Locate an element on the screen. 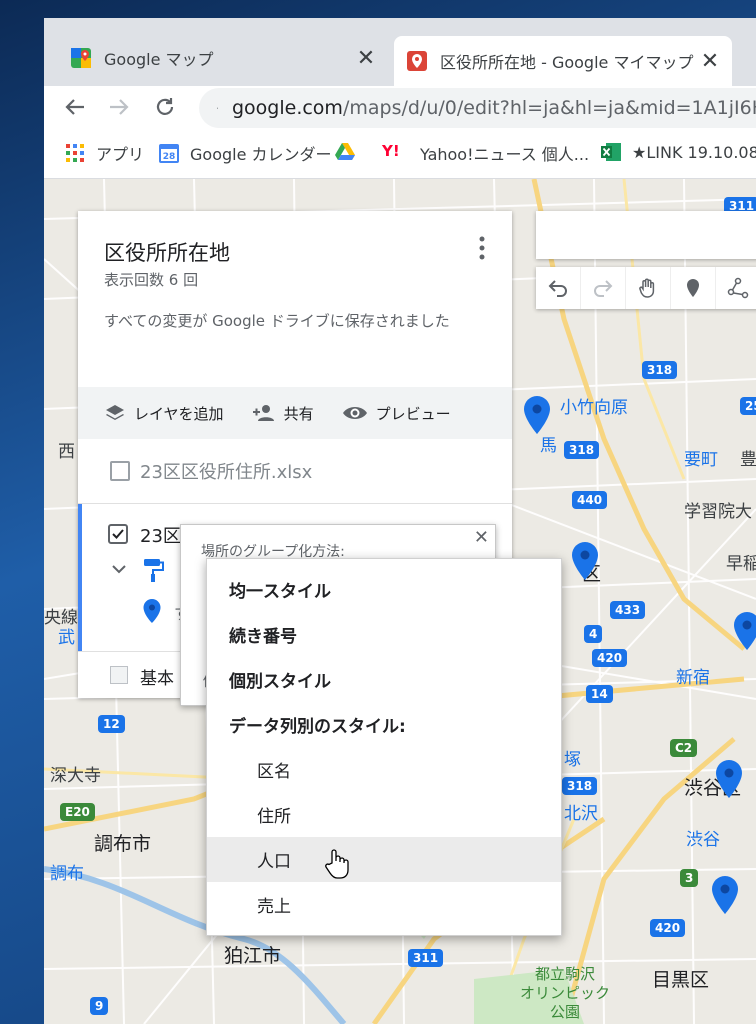  route-shield: 420 is located at coordinates (668, 928).